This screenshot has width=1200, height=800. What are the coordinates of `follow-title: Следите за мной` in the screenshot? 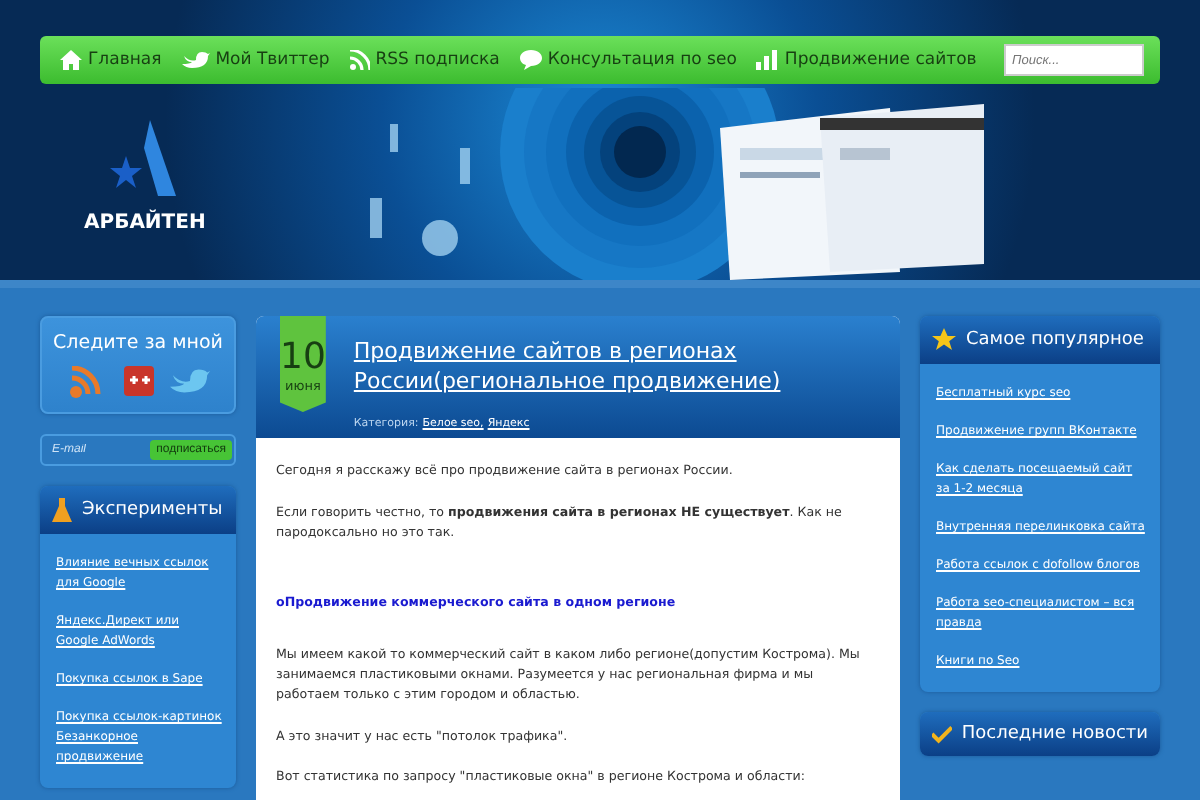 It's located at (138, 343).